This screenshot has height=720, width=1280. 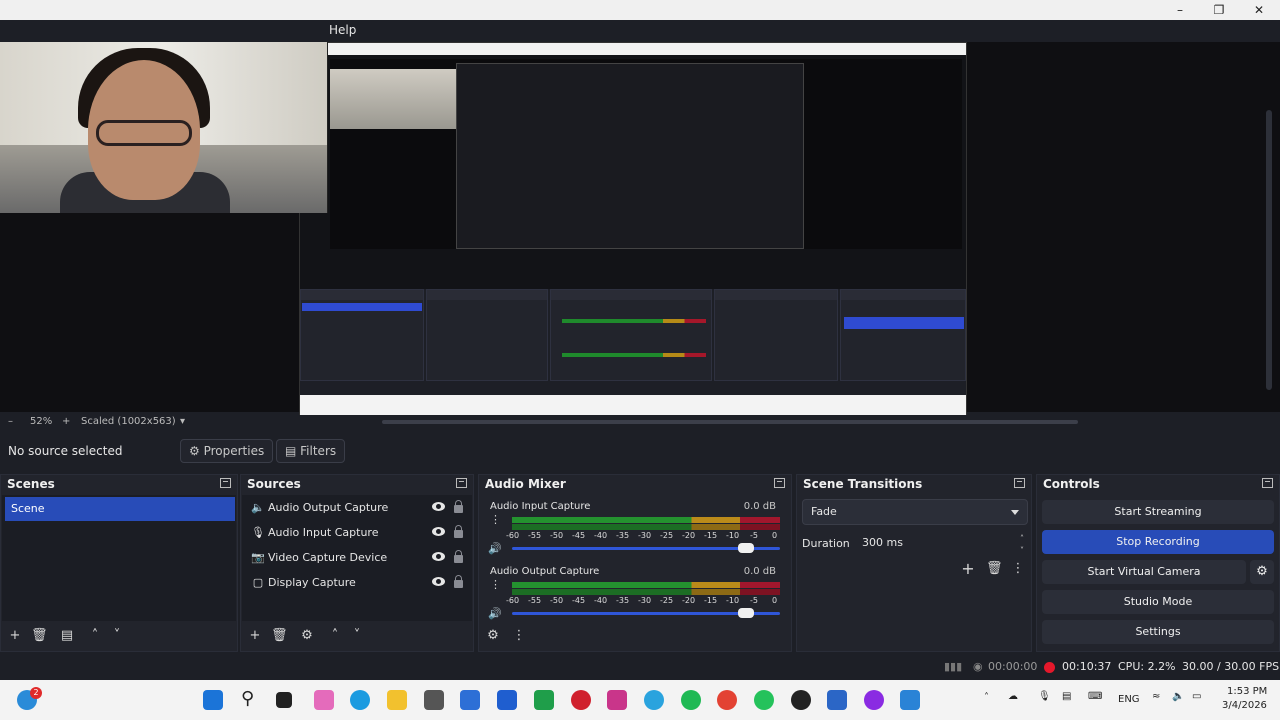 What do you see at coordinates (1262, 572) in the screenshot?
I see `virtual-camera-gear-icon: ⚙` at bounding box center [1262, 572].